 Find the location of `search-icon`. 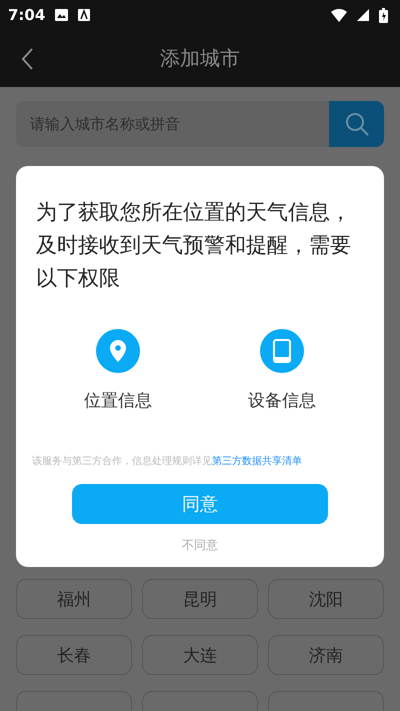

search-icon is located at coordinates (357, 124).